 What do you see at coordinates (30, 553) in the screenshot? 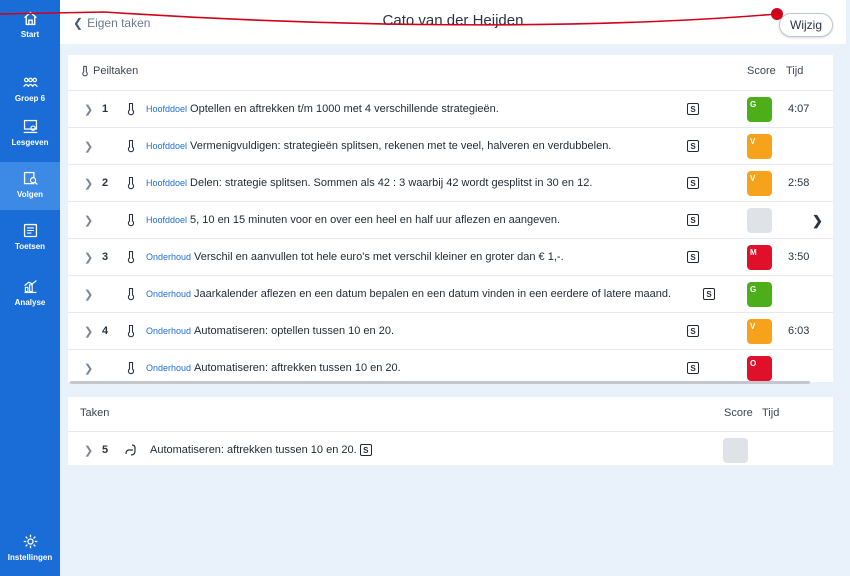
I see `sidebar-item-instellingen: Instellingen` at bounding box center [30, 553].